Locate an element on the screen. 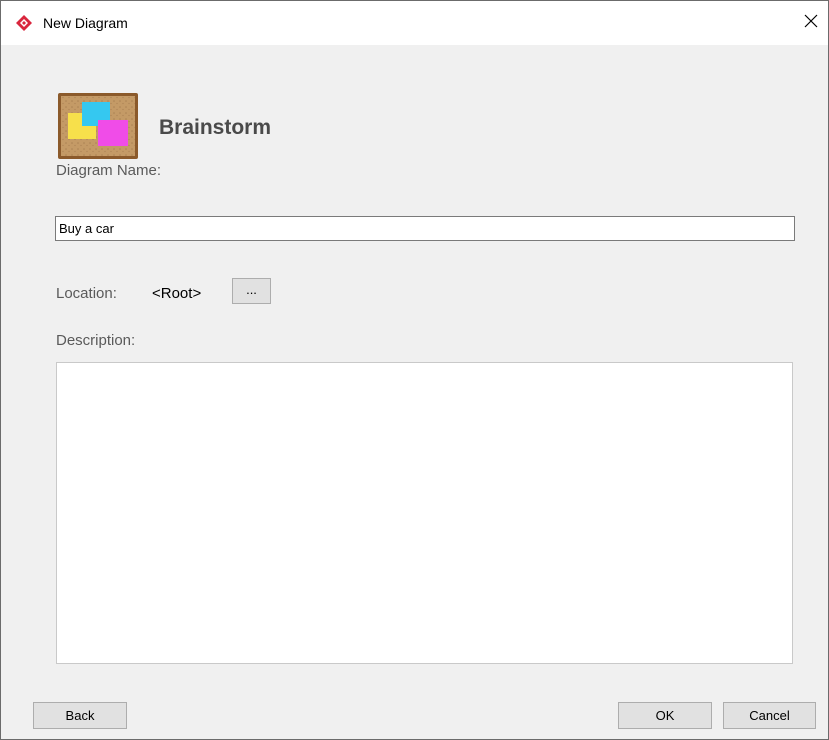 The width and height of the screenshot is (829, 740). window-title: New Diagram is located at coordinates (85, 23).